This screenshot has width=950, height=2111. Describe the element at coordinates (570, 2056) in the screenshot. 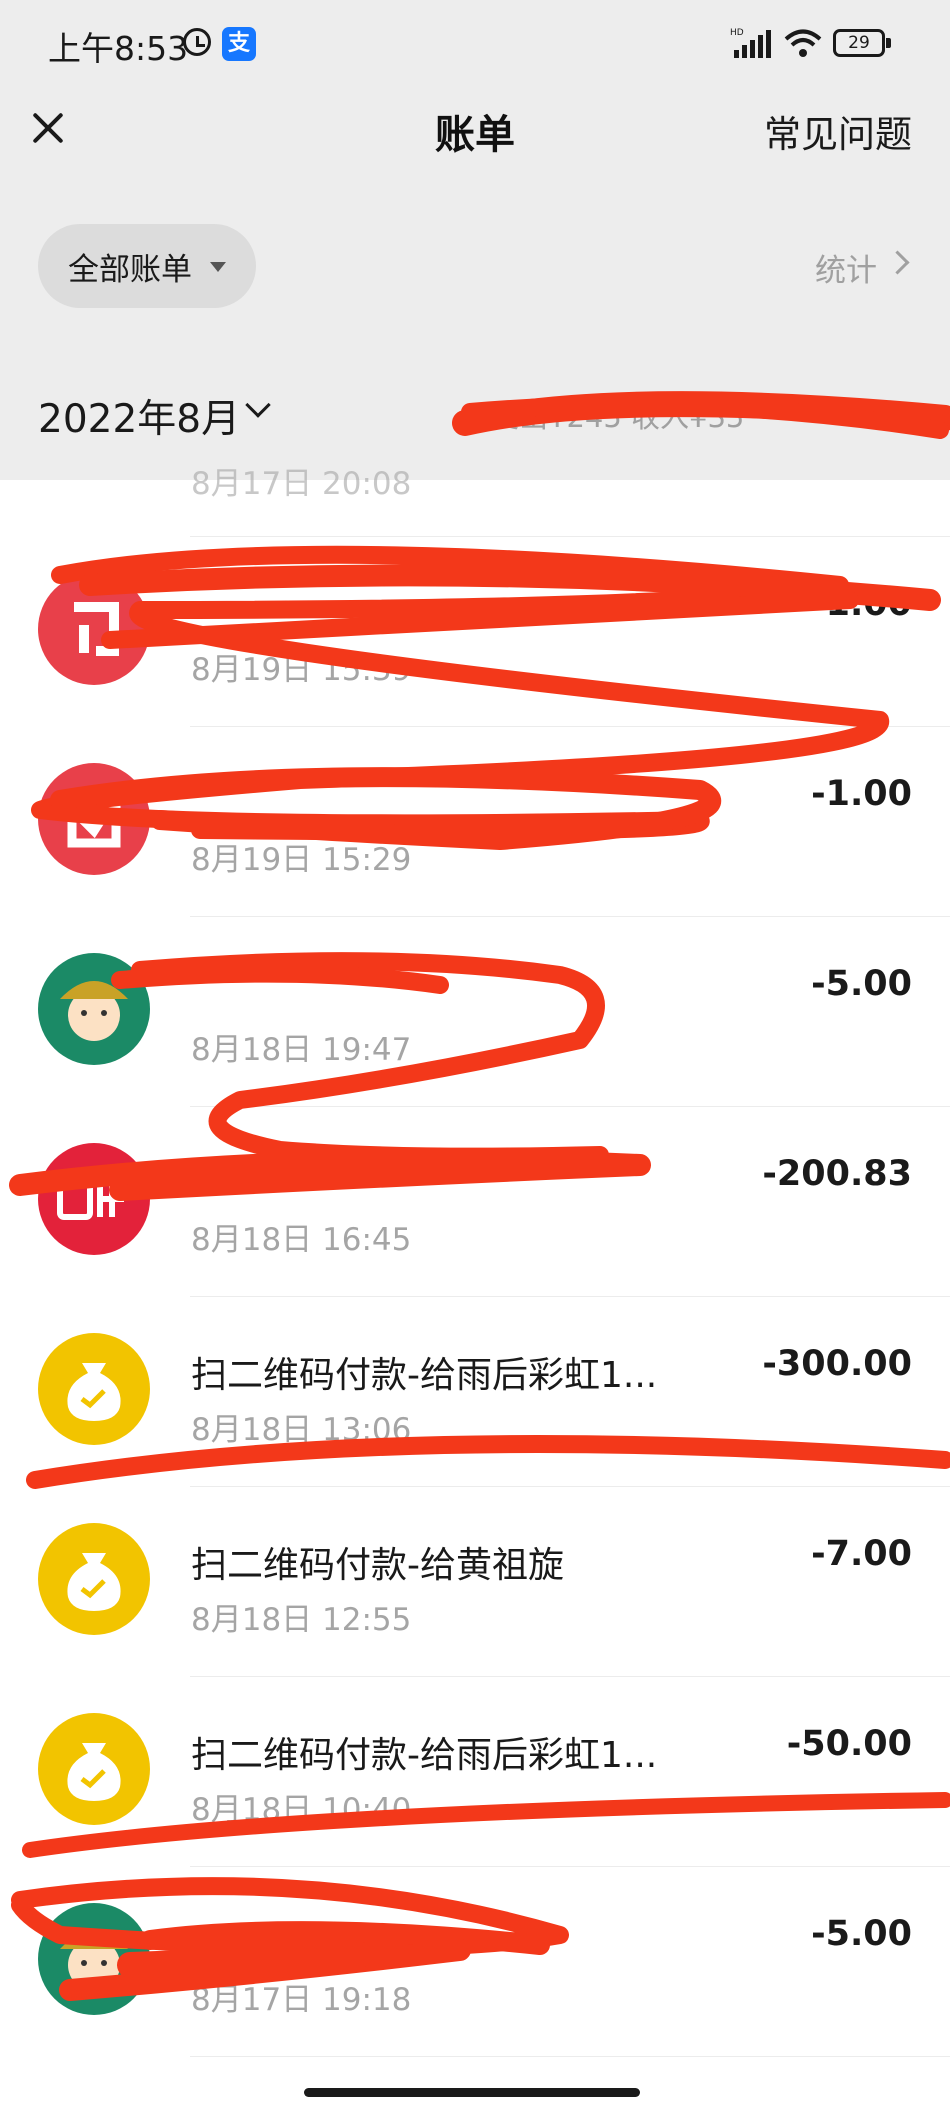

I see `row-divider` at that location.